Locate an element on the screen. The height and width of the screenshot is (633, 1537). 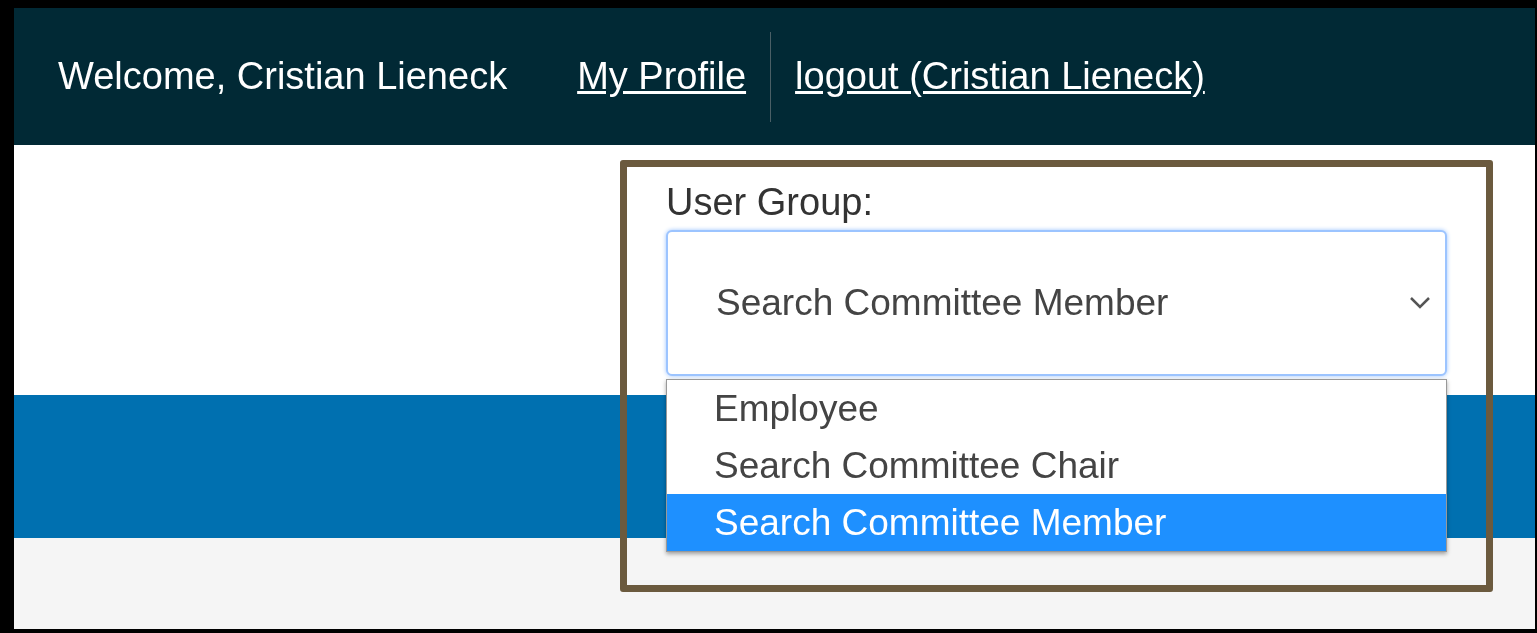
dropdown-option: Search Committee Chair is located at coordinates (1056, 465).